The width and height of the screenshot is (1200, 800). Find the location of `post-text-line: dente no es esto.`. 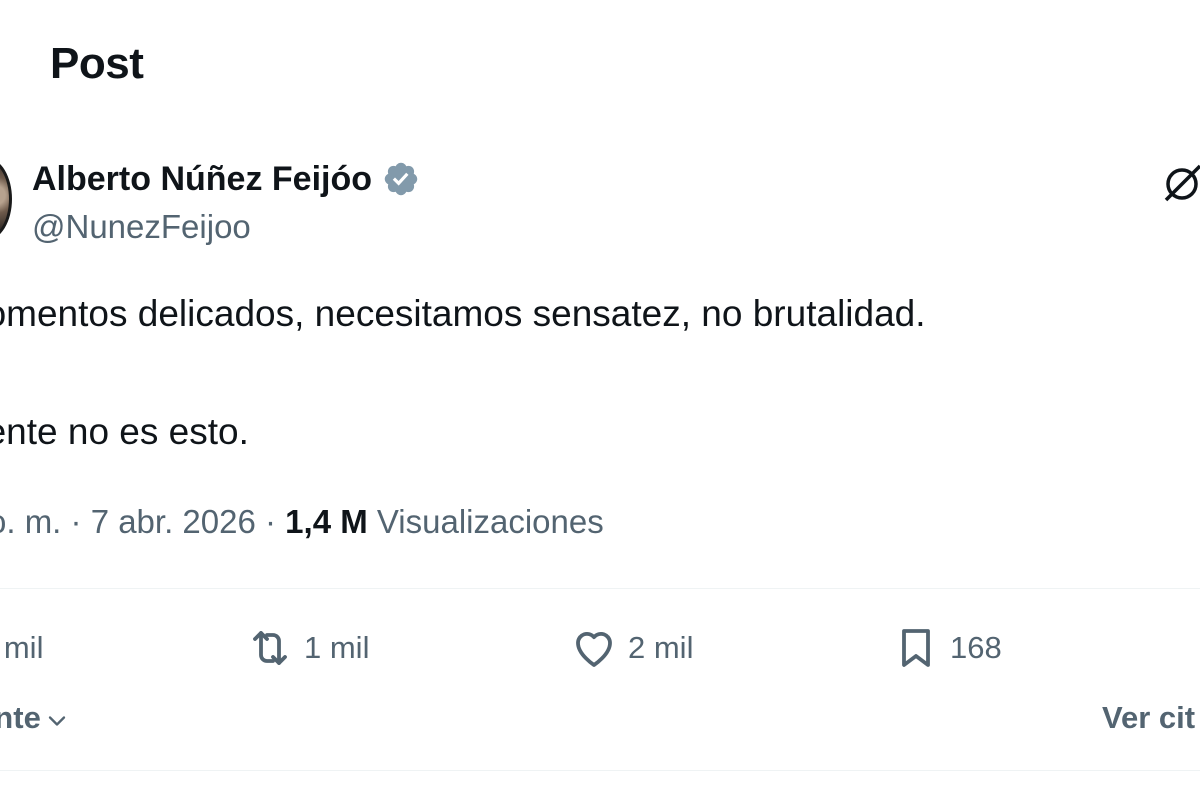

post-text-line: dente no es esto. is located at coordinates (124, 431).